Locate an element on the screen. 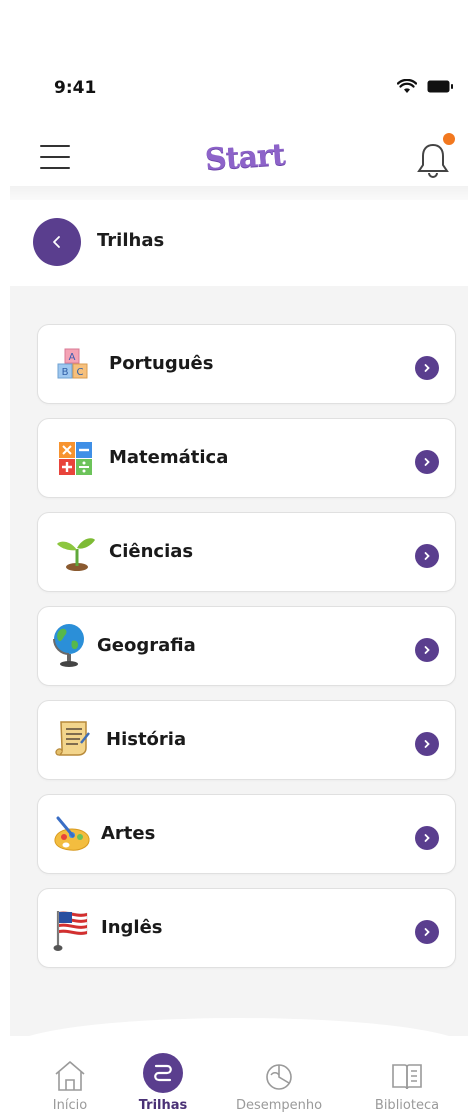  nav-label: Trilhas is located at coordinates (163, 1105).